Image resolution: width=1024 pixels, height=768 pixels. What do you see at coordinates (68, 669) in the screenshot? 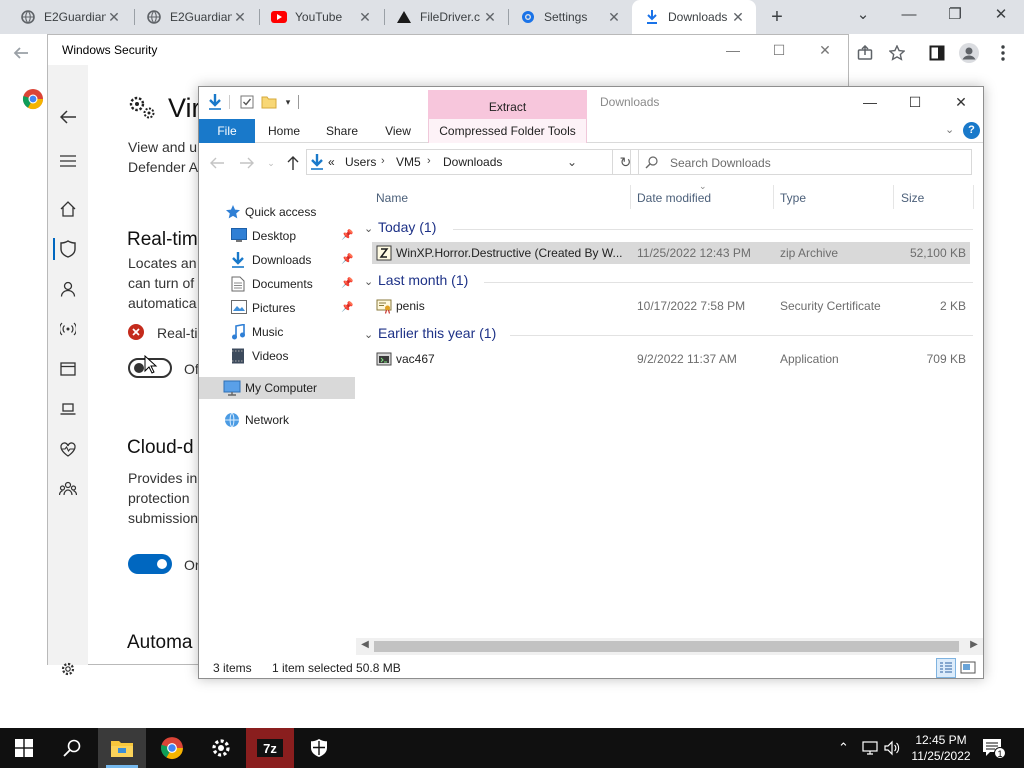
I see `settings-gear-icon` at bounding box center [68, 669].